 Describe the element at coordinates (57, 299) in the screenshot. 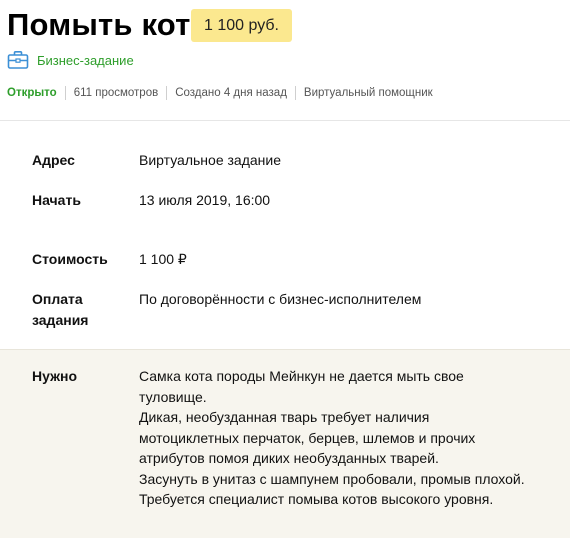

I see `payment-label-line: Оплата` at that location.